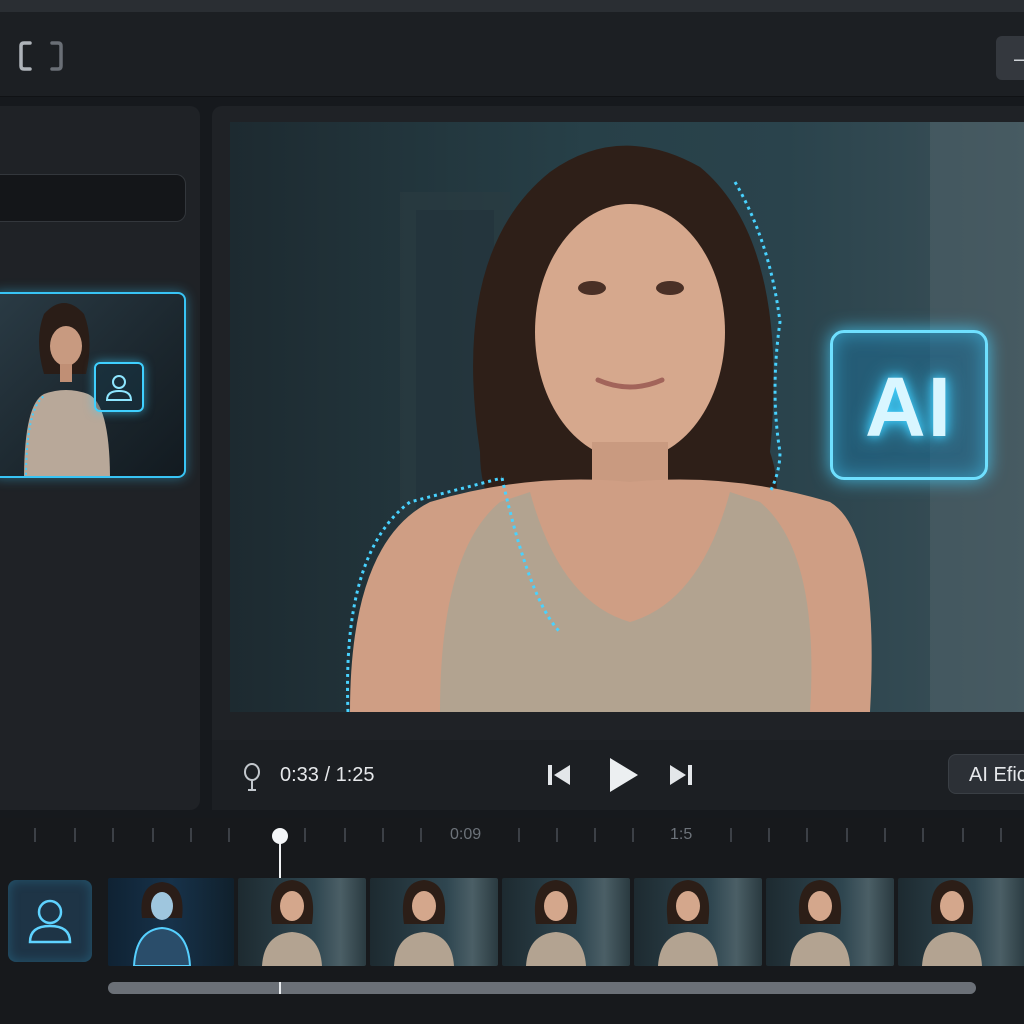 The width and height of the screenshot is (1024, 1024). Describe the element at coordinates (1019, 59) in the screenshot. I see `minus-icon: –` at that location.